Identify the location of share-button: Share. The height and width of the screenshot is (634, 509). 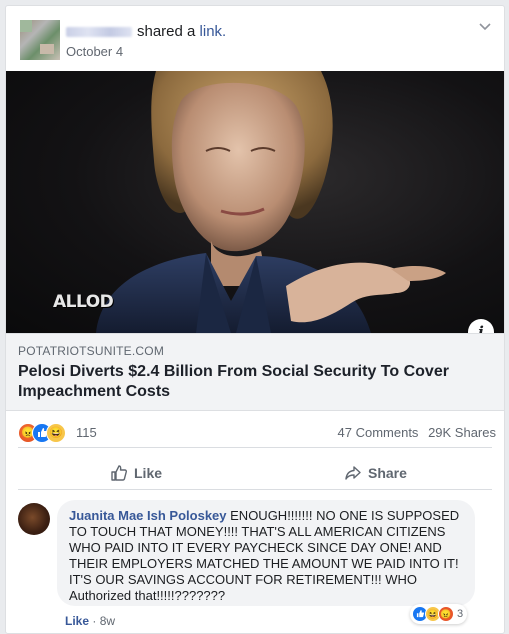
(375, 473).